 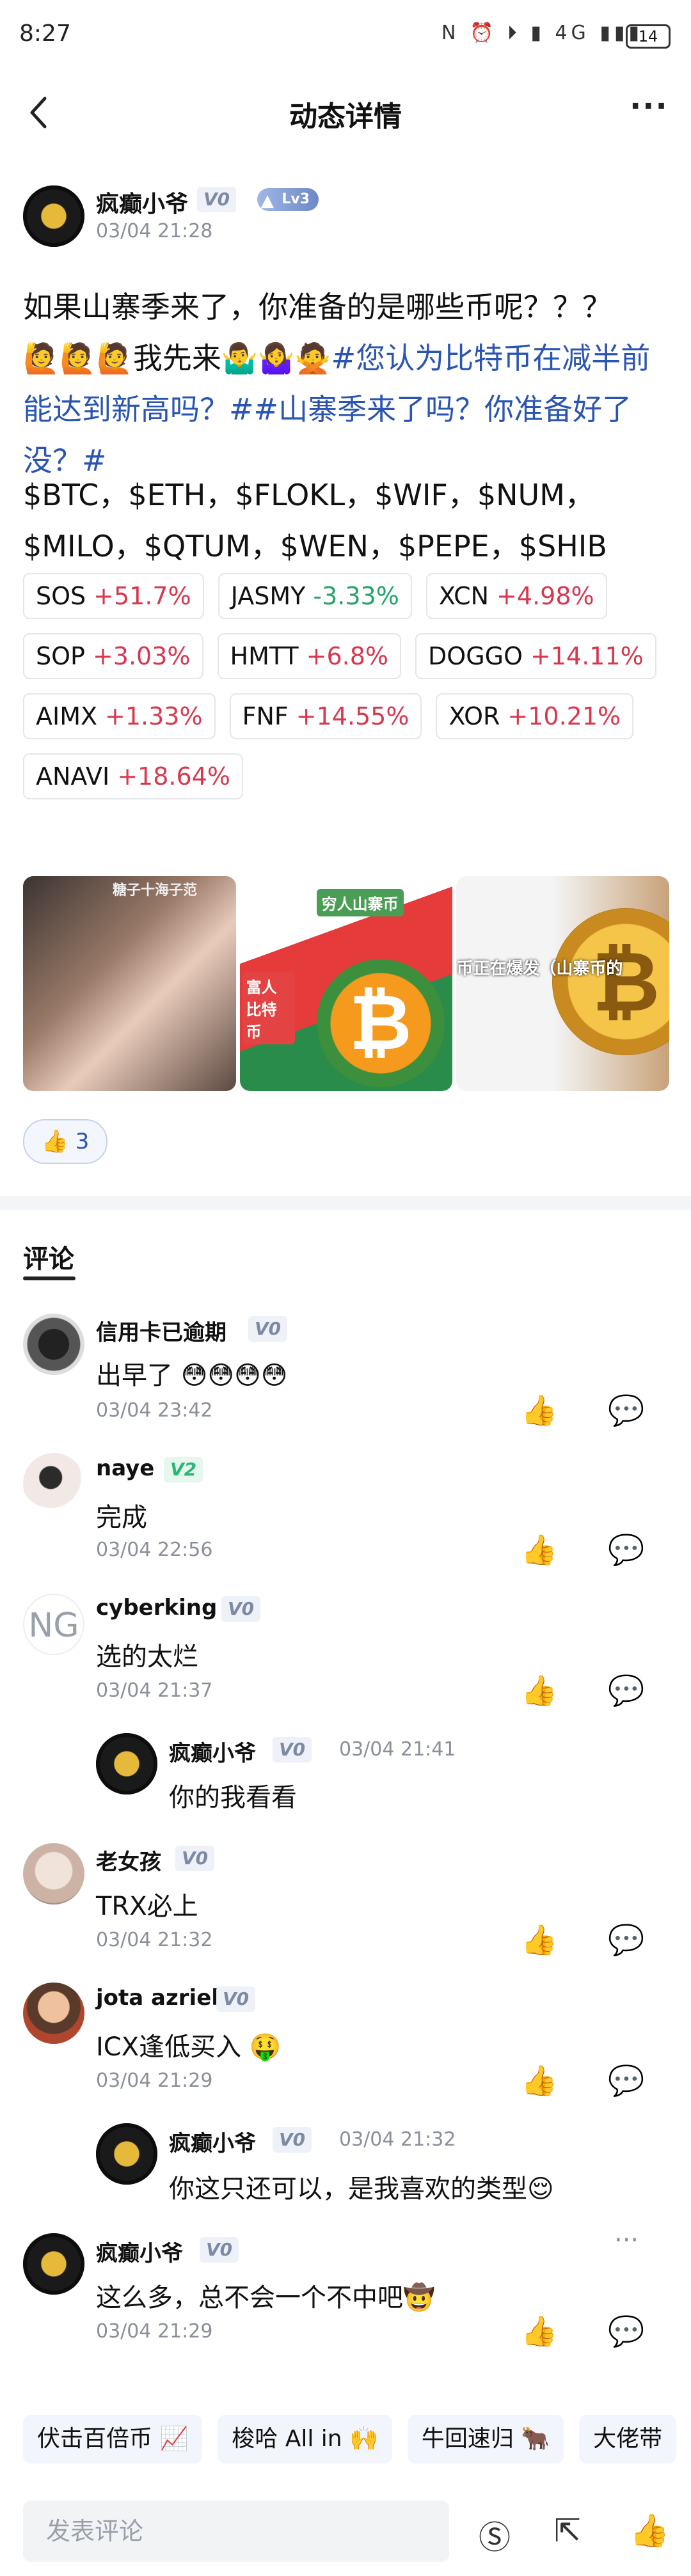 I want to click on level-text: Lv3, so click(x=296, y=199).